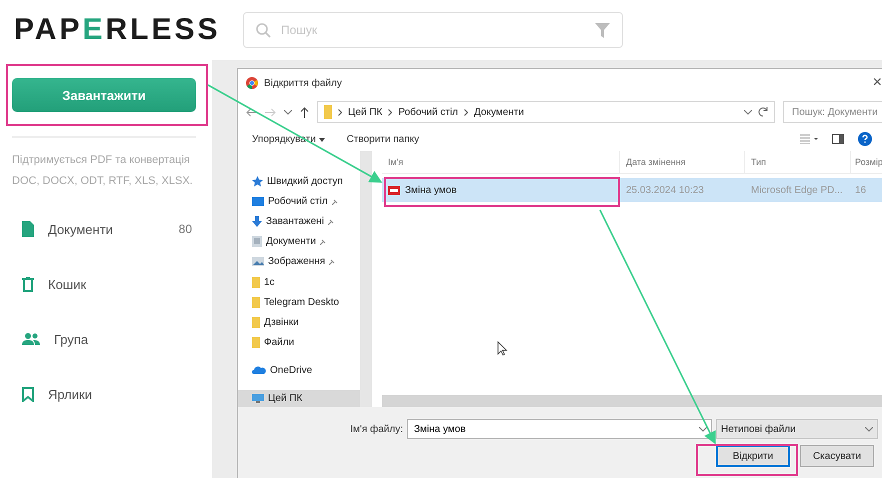 This screenshot has width=882, height=478. What do you see at coordinates (114, 30) in the screenshot?
I see `app-logo: PAPERLESS` at bounding box center [114, 30].